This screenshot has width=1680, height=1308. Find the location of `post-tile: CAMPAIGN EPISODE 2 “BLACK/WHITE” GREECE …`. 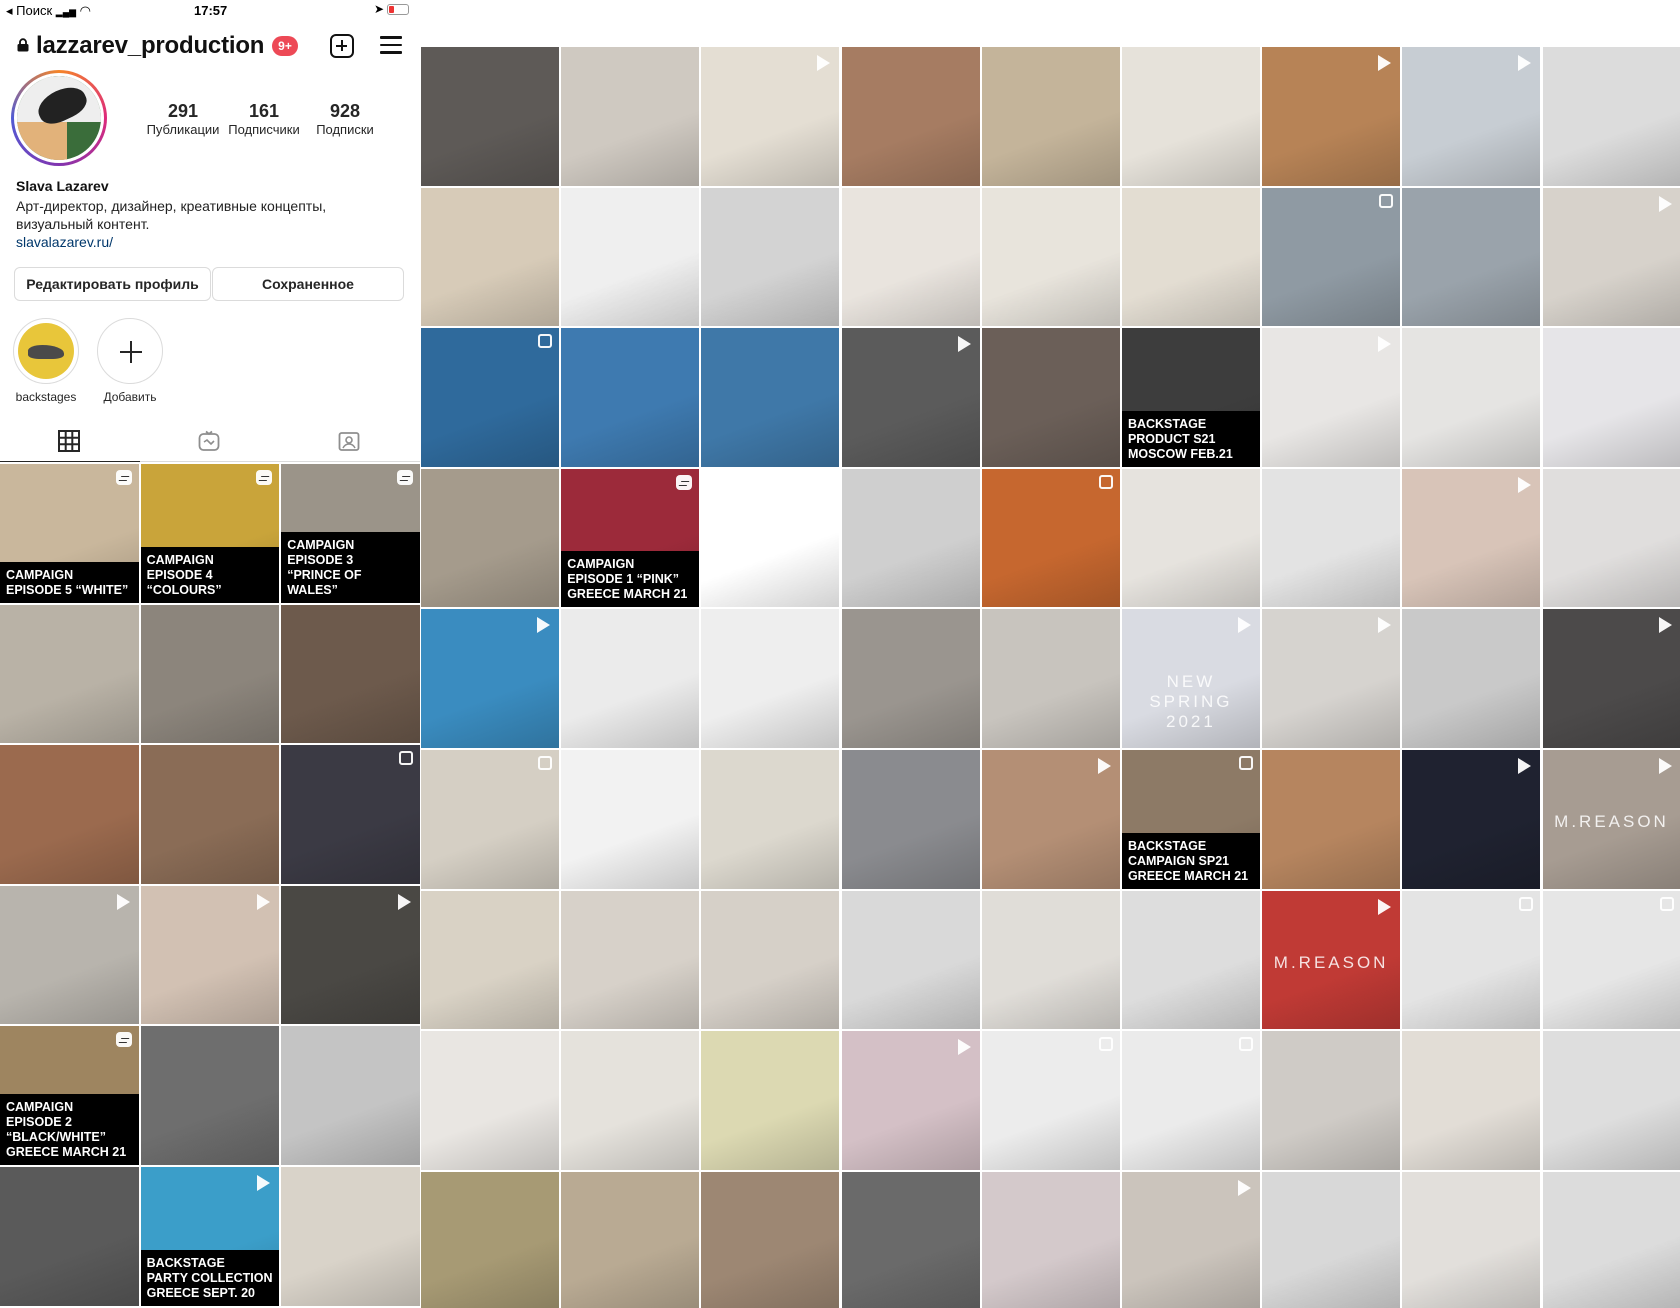

post-tile: CAMPAIGN EPISODE 2 “BLACK/WHITE” GREECE … is located at coordinates (69, 1095).